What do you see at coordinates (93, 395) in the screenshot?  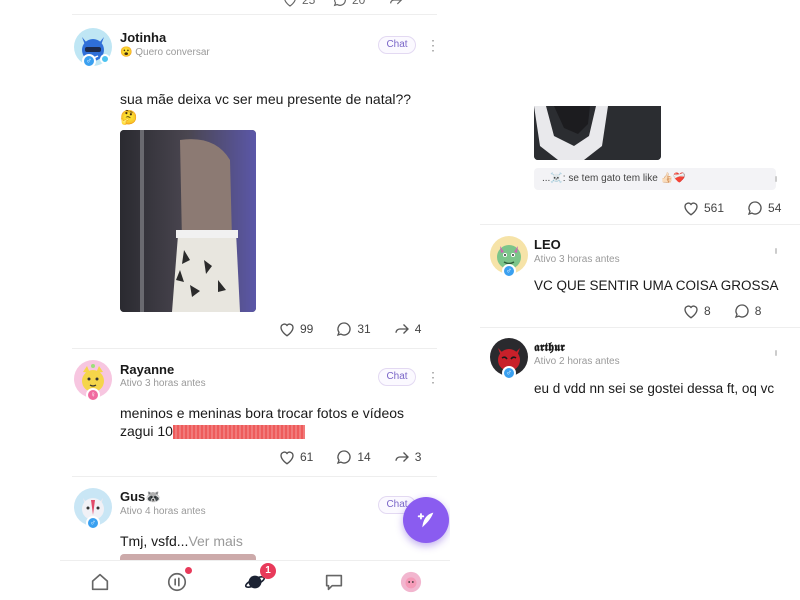 I see `female-badge-icon: ♀` at bounding box center [93, 395].